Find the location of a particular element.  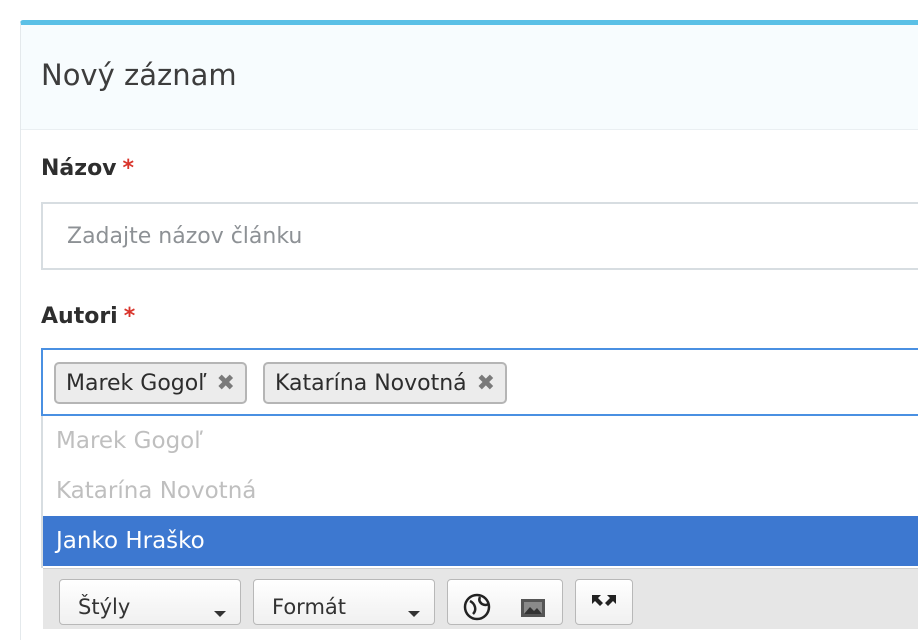

editor-toolbar: Štýly Formát is located at coordinates (480, 598).